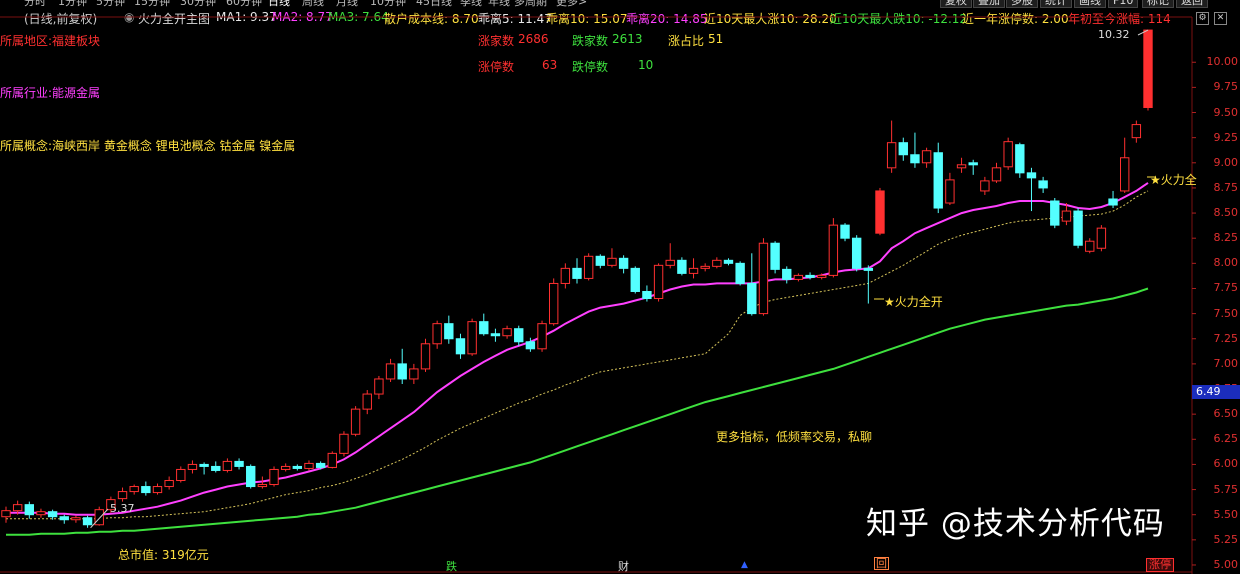 Image resolution: width=1240 pixels, height=574 pixels. I want to click on footer-mark-finance: 财, so click(623, 566).